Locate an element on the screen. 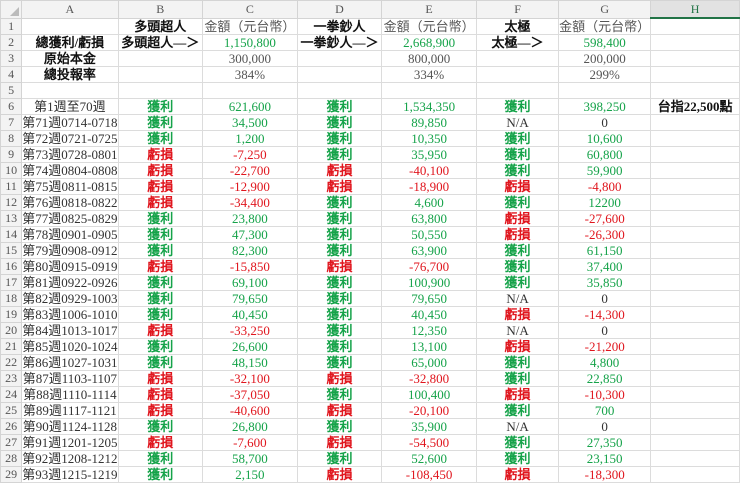 The width and height of the screenshot is (740, 483). cell-h13 is located at coordinates (695, 218).